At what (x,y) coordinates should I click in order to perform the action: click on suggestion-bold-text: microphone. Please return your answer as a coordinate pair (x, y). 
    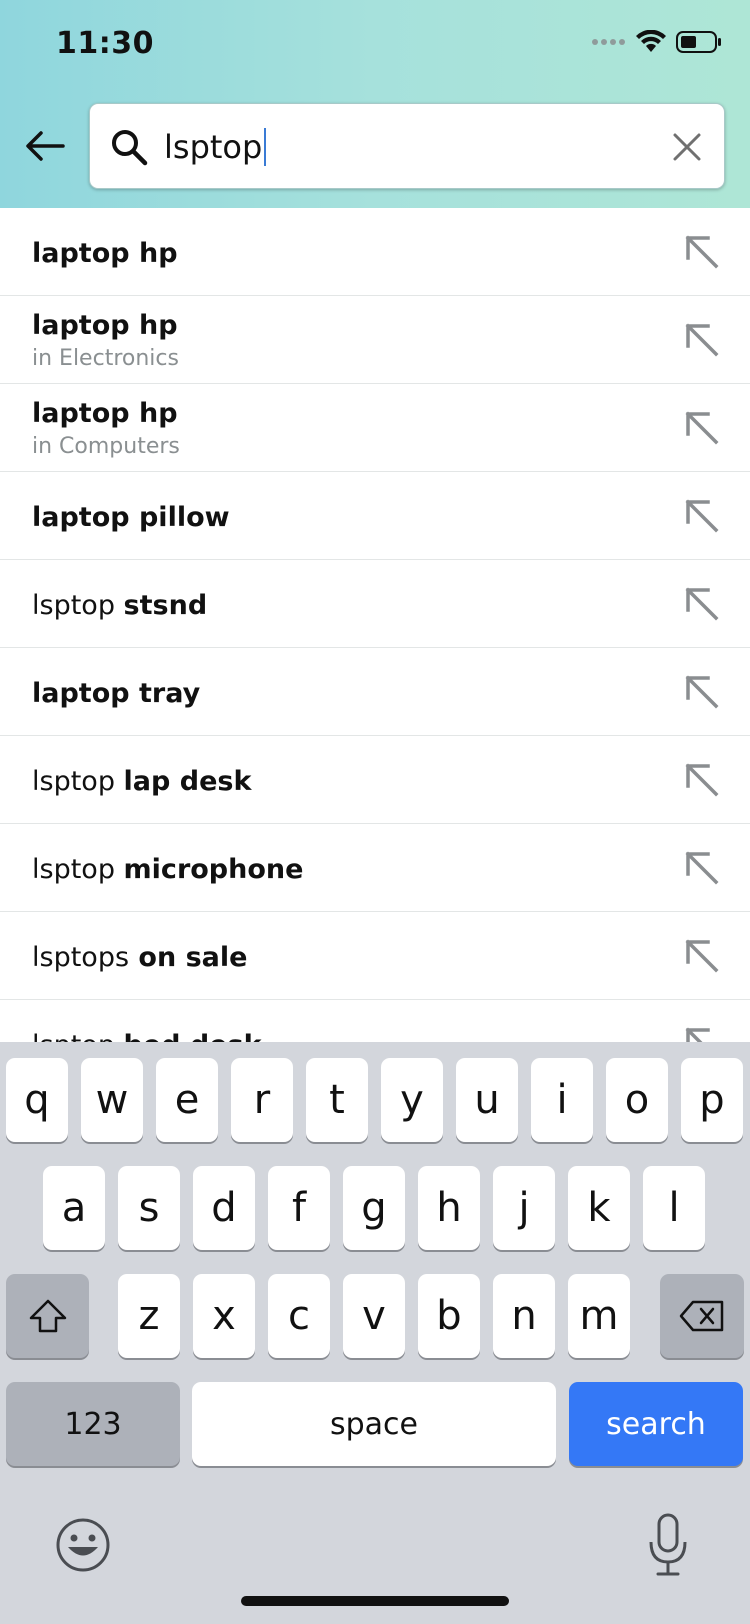
    Looking at the image, I should click on (213, 869).